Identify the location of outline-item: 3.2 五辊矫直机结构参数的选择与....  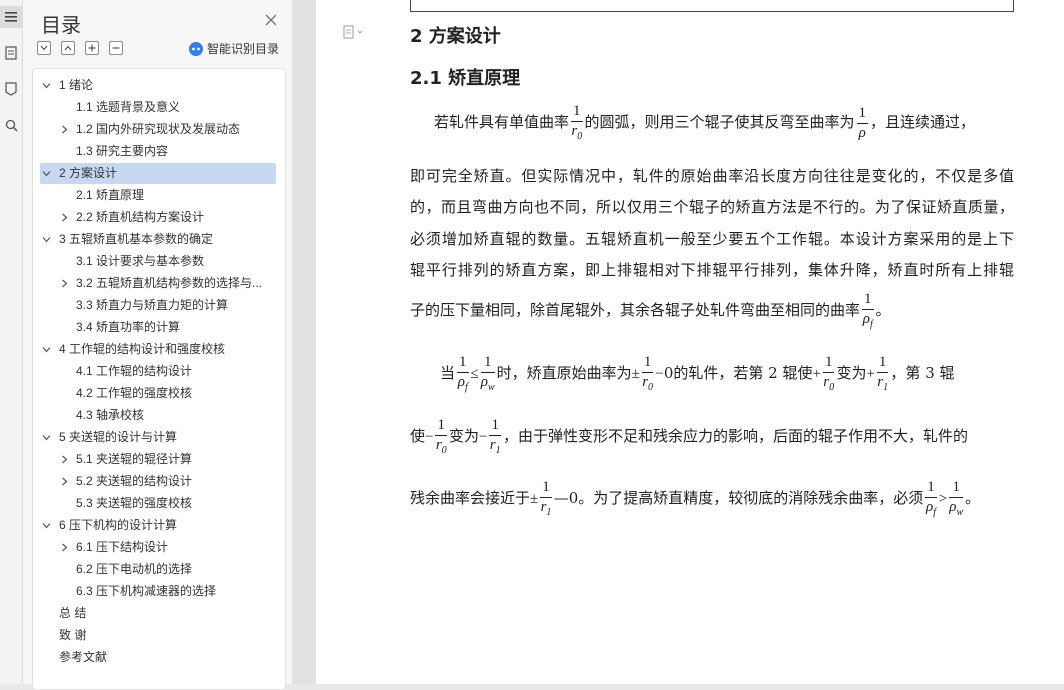
(153, 283).